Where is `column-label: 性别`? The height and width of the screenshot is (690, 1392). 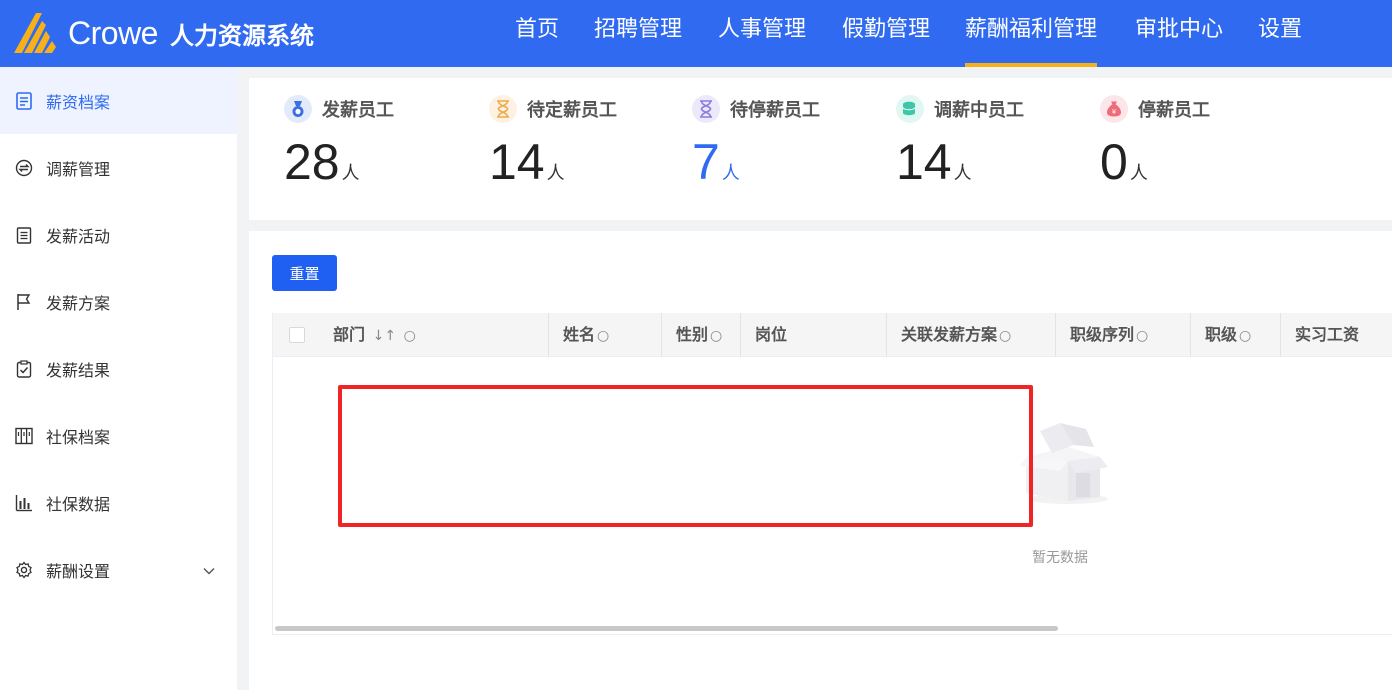
column-label: 性别 is located at coordinates (692, 334).